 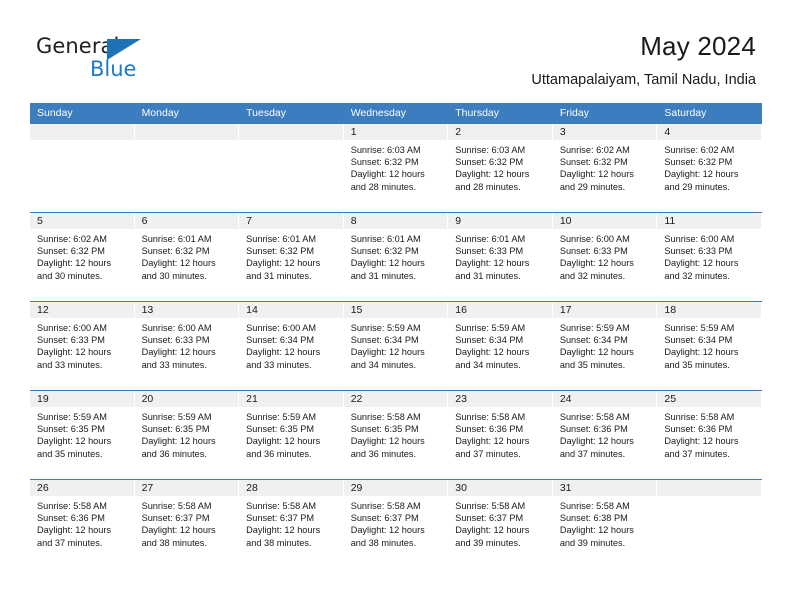 What do you see at coordinates (174, 275) in the screenshot?
I see `daylight-duration-line2: and 30 minutes.` at bounding box center [174, 275].